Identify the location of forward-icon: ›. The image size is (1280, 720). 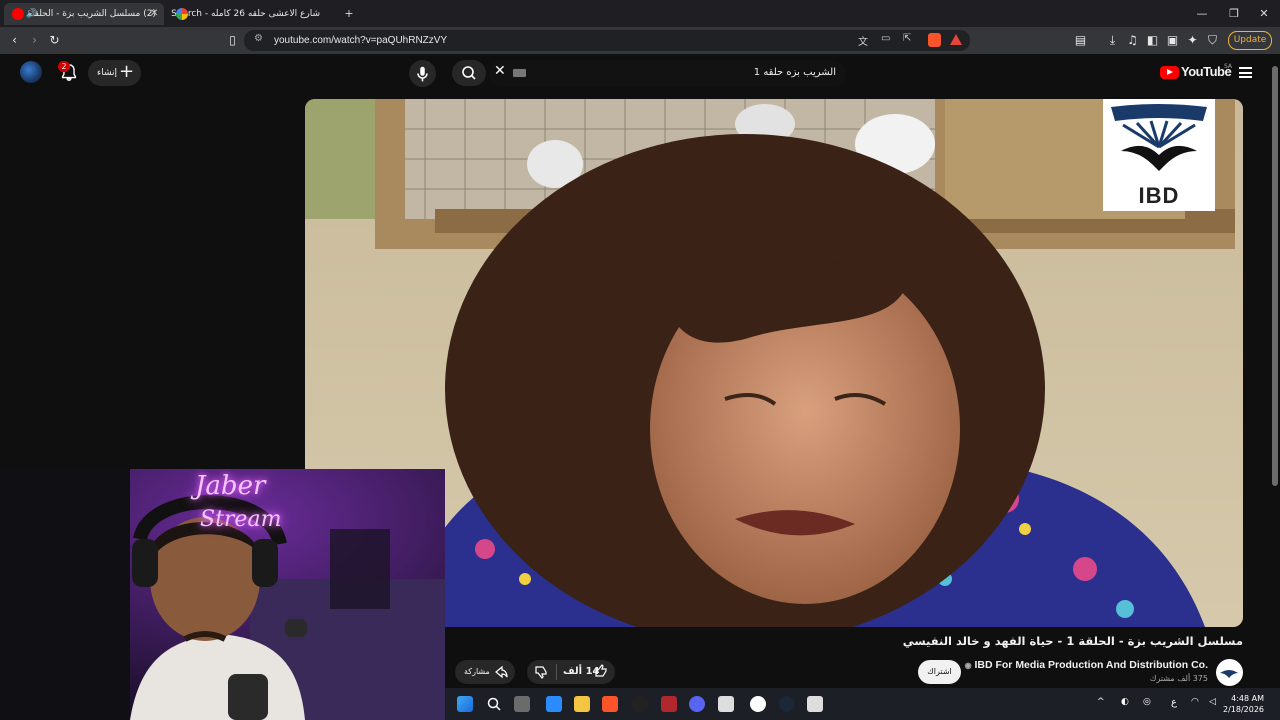
(34, 40).